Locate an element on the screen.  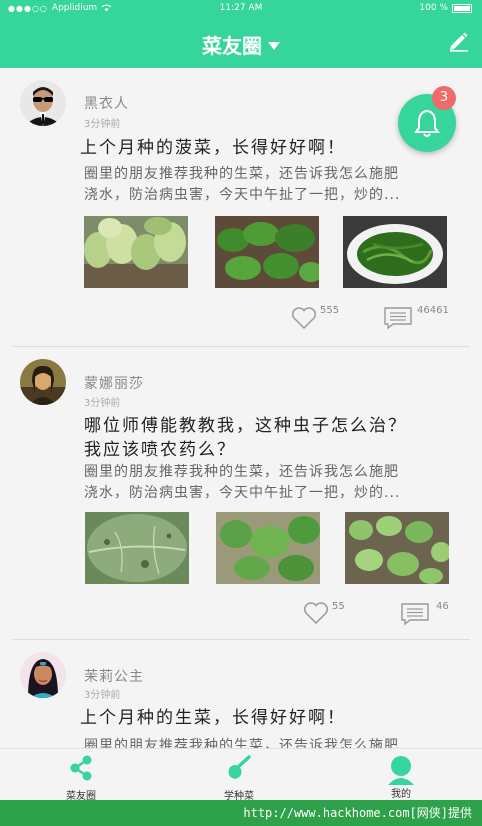
bottom-tab-bar: 菜友圈 学种菜 我的 is located at coordinates (241, 774).